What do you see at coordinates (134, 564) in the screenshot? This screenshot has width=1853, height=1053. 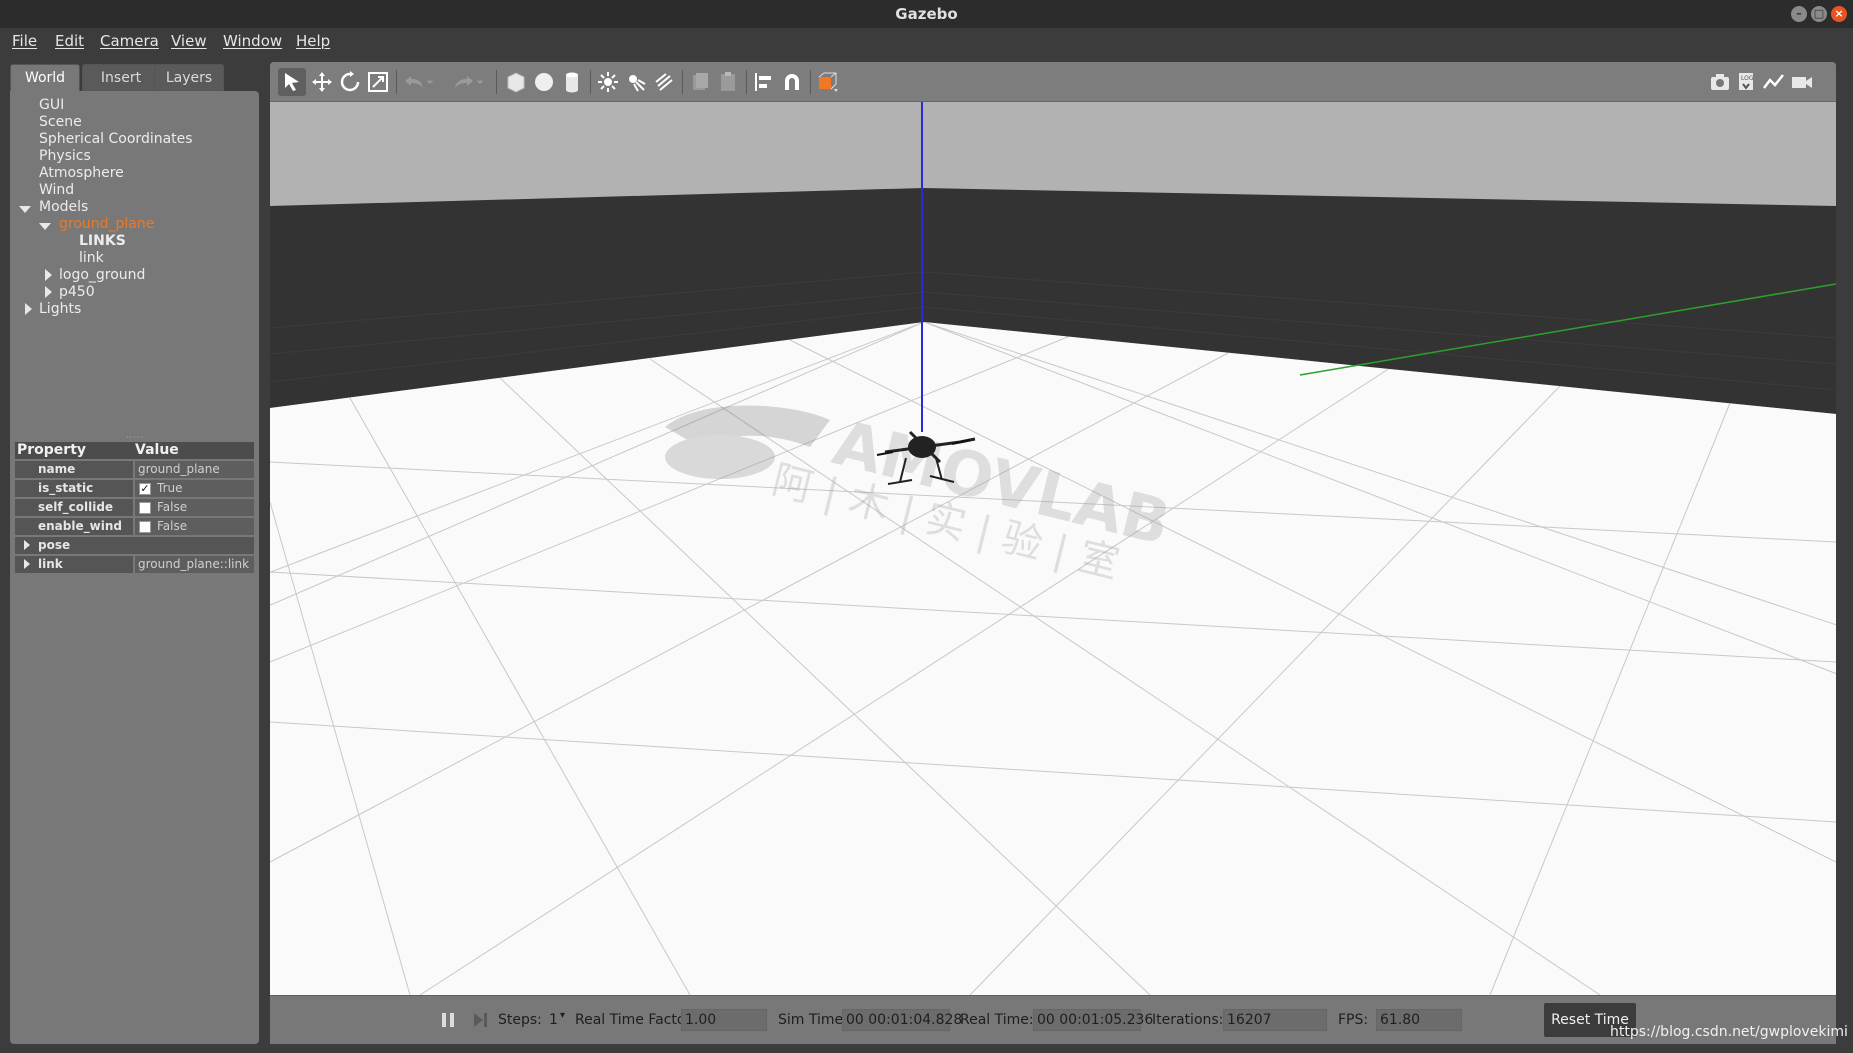 I see `prop-row-link: link ground_plane::link` at bounding box center [134, 564].